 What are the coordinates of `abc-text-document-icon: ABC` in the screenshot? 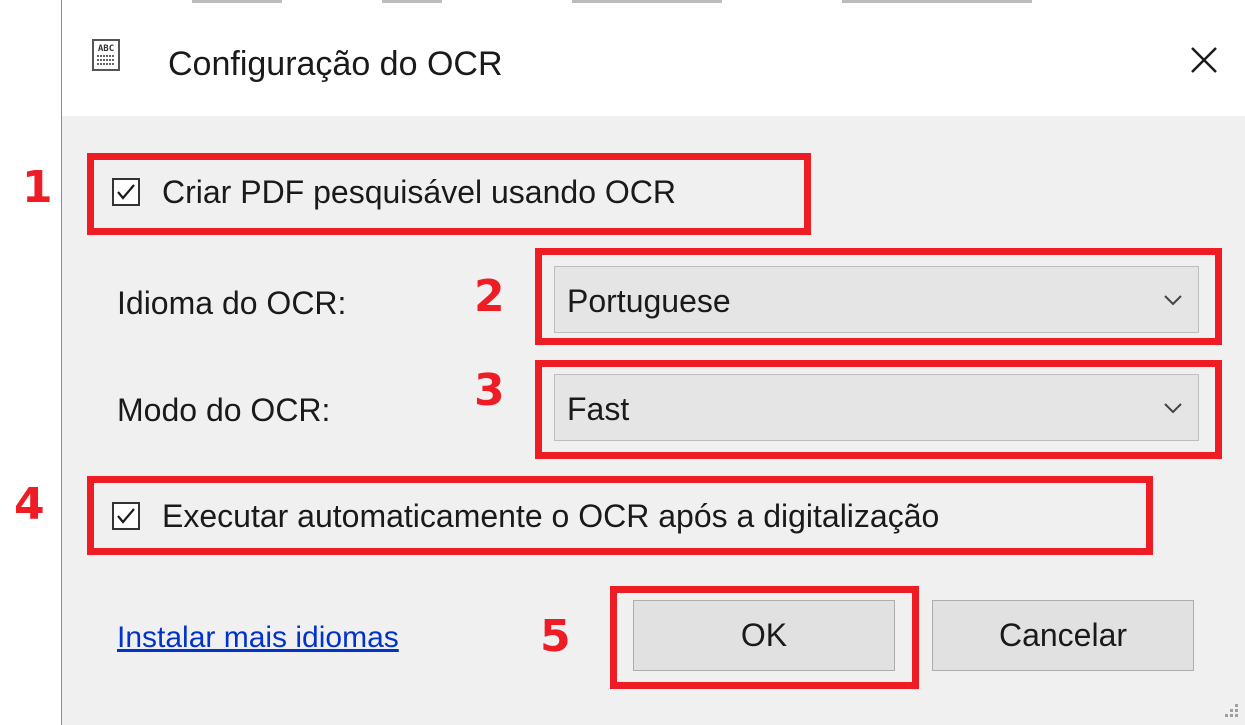 It's located at (106, 55).